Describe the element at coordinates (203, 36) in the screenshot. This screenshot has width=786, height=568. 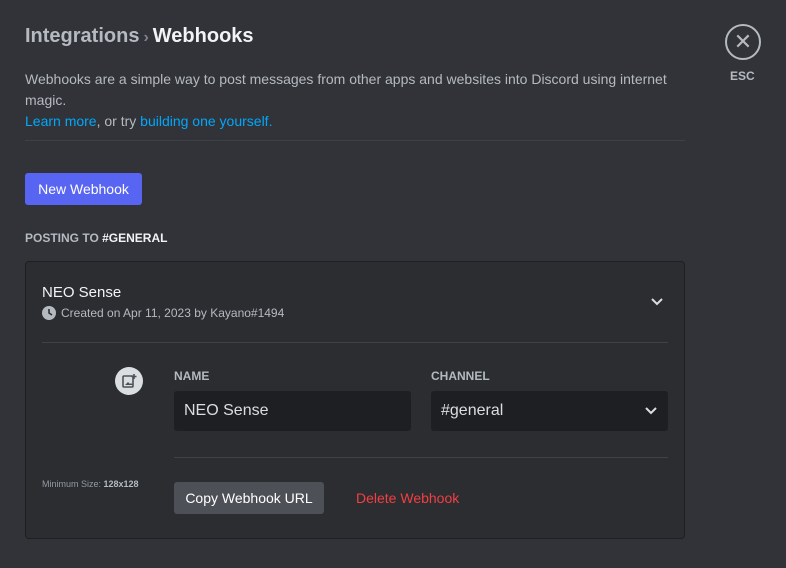
I see `page-title: Webhooks` at that location.